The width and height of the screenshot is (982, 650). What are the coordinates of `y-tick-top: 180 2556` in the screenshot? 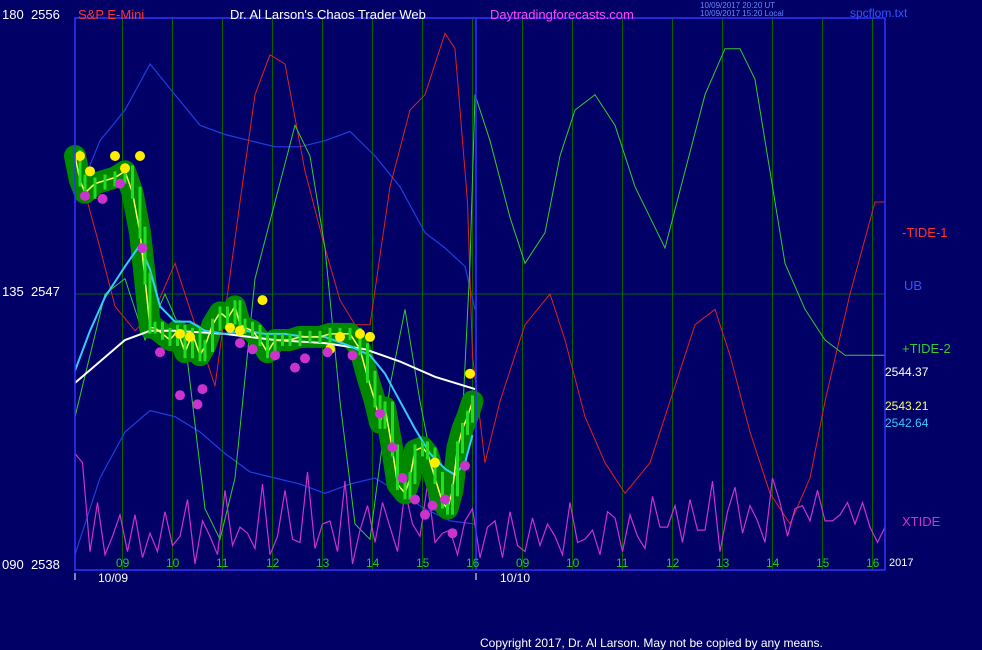 It's located at (31, 15).